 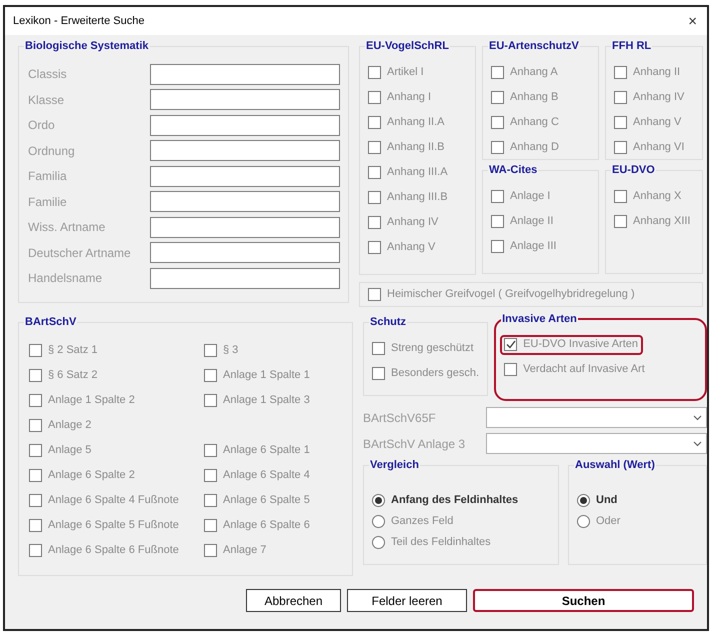 I want to click on dropdown-label: BArtSchV65F, so click(x=400, y=418).